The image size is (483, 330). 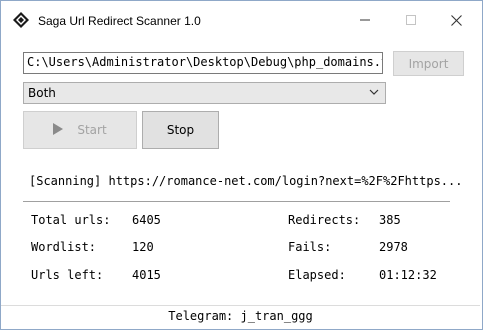 What do you see at coordinates (390, 220) in the screenshot?
I see `redirects-value: 385` at bounding box center [390, 220].